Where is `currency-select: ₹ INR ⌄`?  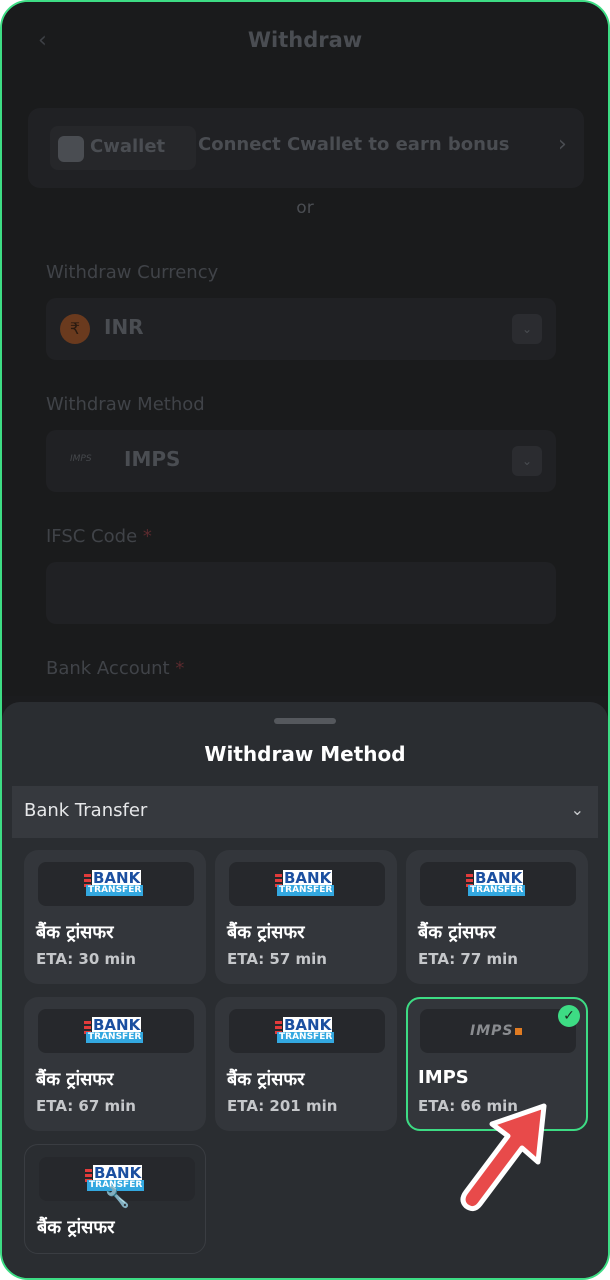
currency-select: ₹ INR ⌄ is located at coordinates (301, 329).